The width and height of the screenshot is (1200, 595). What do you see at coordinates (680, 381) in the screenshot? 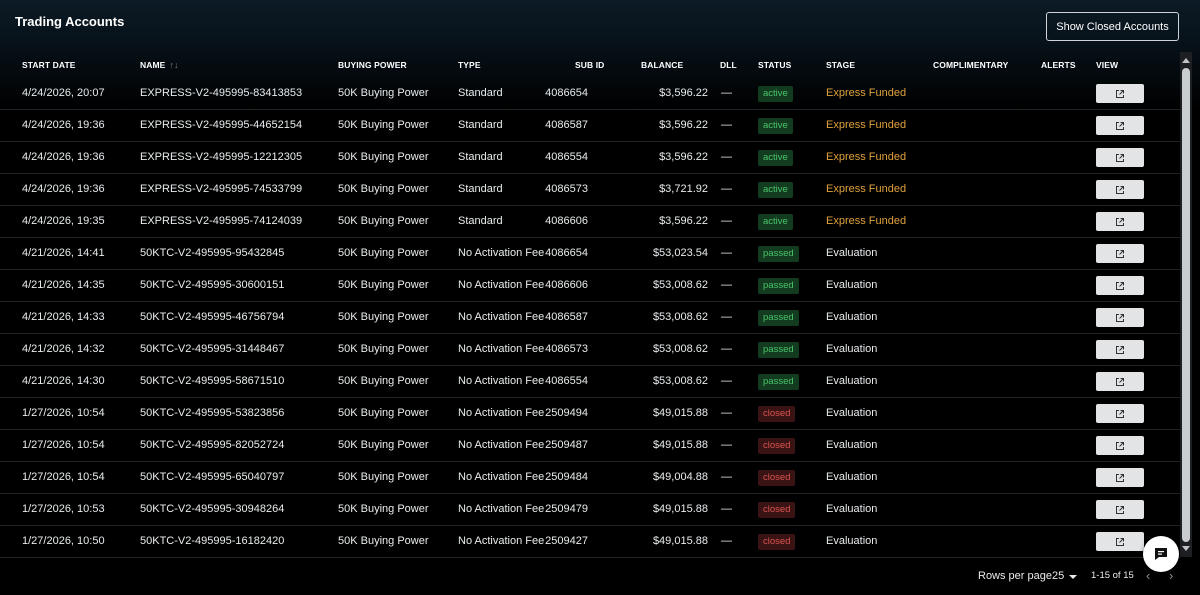
I see `cell-balance: $53,008.62` at bounding box center [680, 381].